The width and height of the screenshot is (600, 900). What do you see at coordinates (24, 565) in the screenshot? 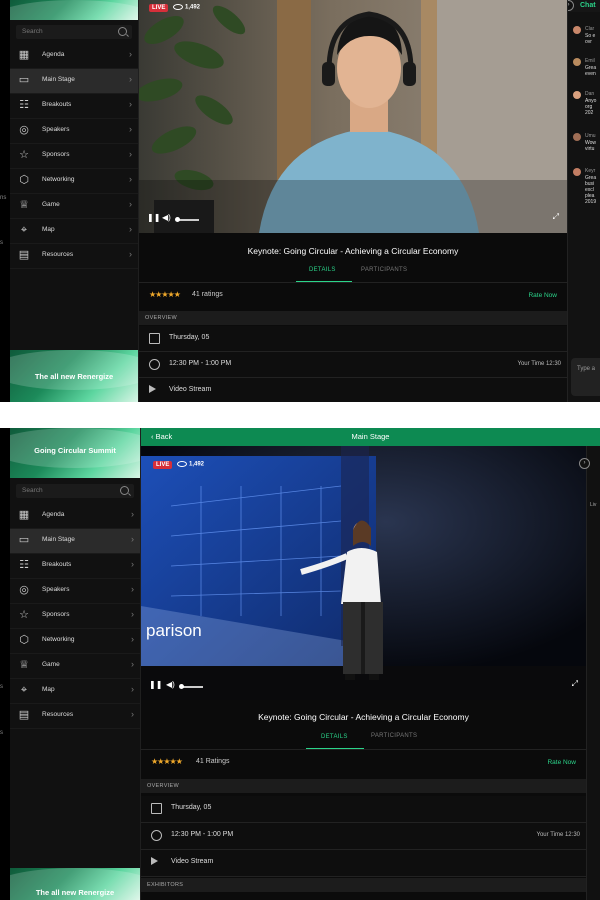
I see `group-icon: ☷` at bounding box center [24, 565].